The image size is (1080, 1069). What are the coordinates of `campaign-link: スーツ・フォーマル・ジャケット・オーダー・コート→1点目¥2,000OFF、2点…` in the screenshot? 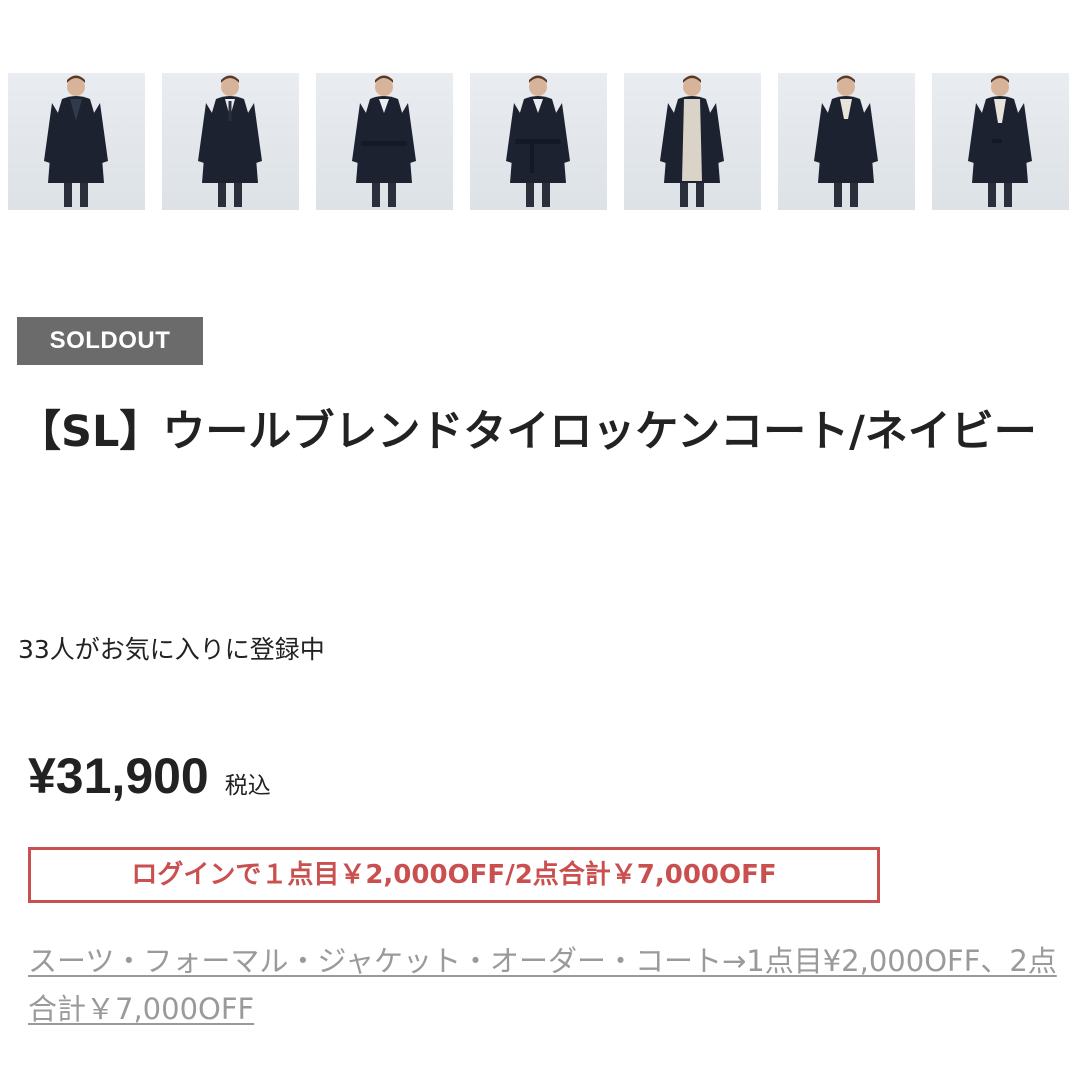 It's located at (548, 985).